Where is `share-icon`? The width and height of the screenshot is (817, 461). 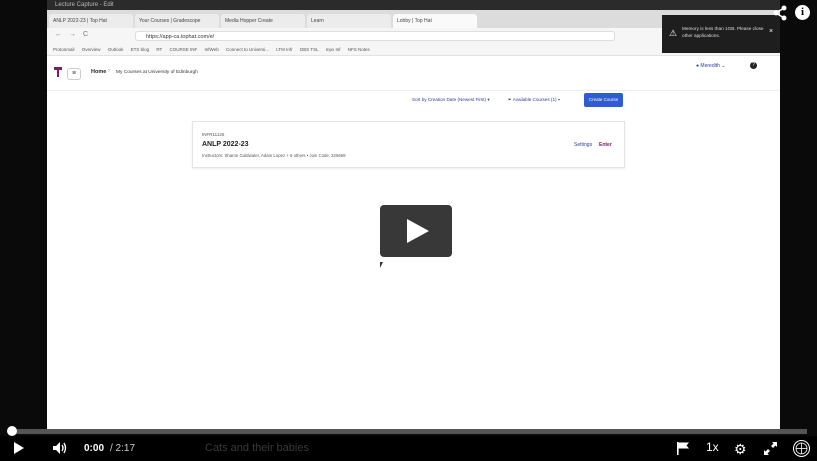
share-icon is located at coordinates (780, 13).